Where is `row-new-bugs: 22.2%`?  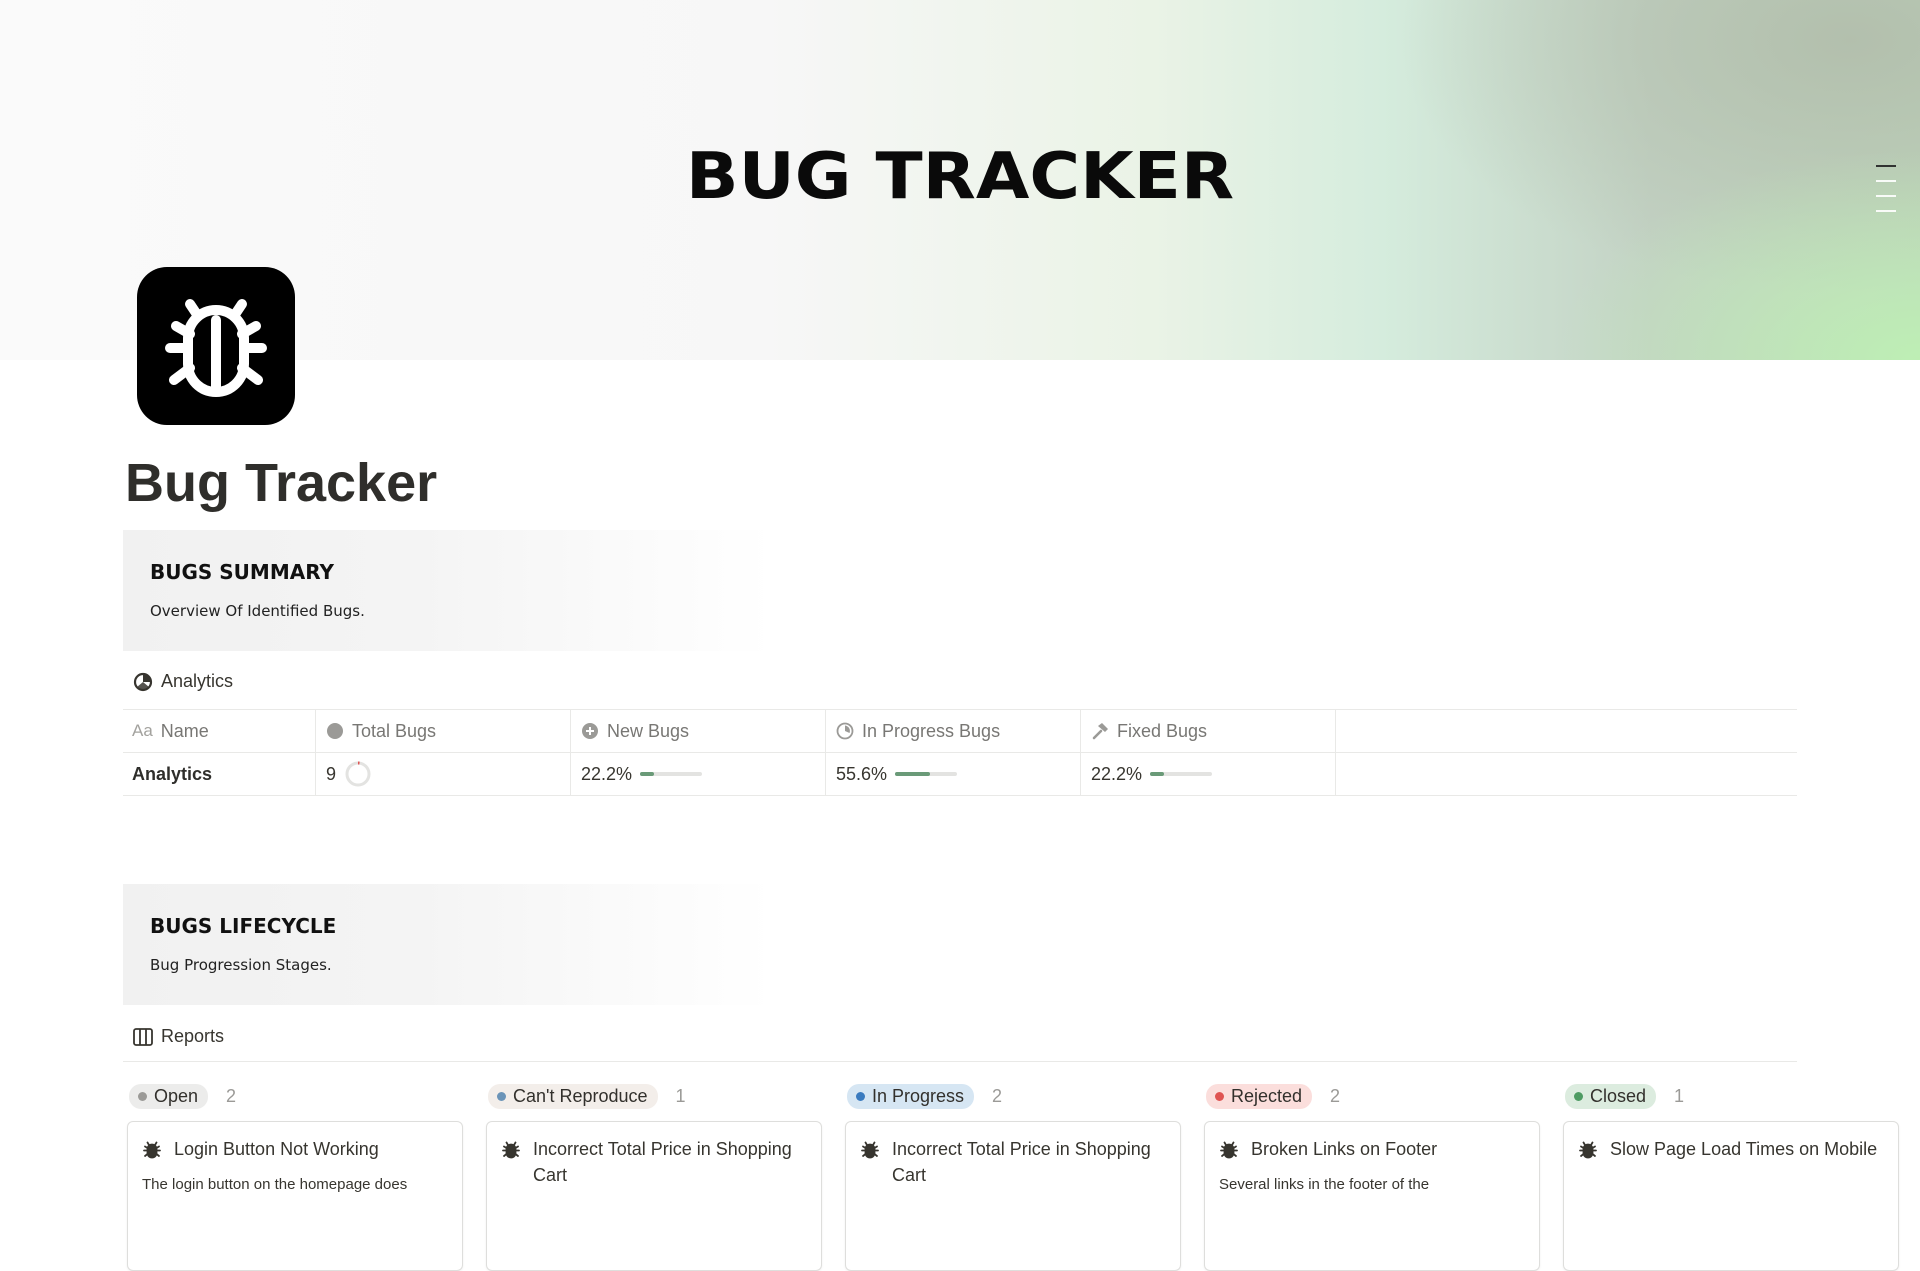 row-new-bugs: 22.2% is located at coordinates (698, 774).